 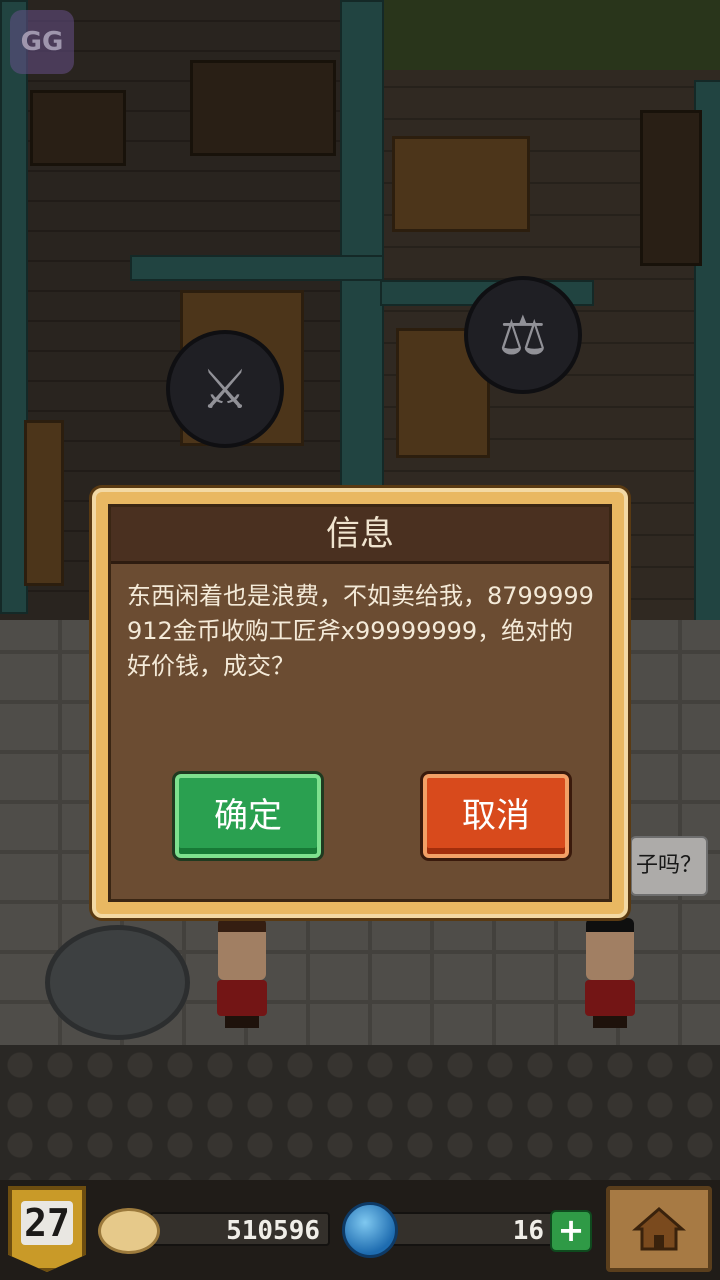 I want to click on gem-counter: 16, so click(x=469, y=1229).